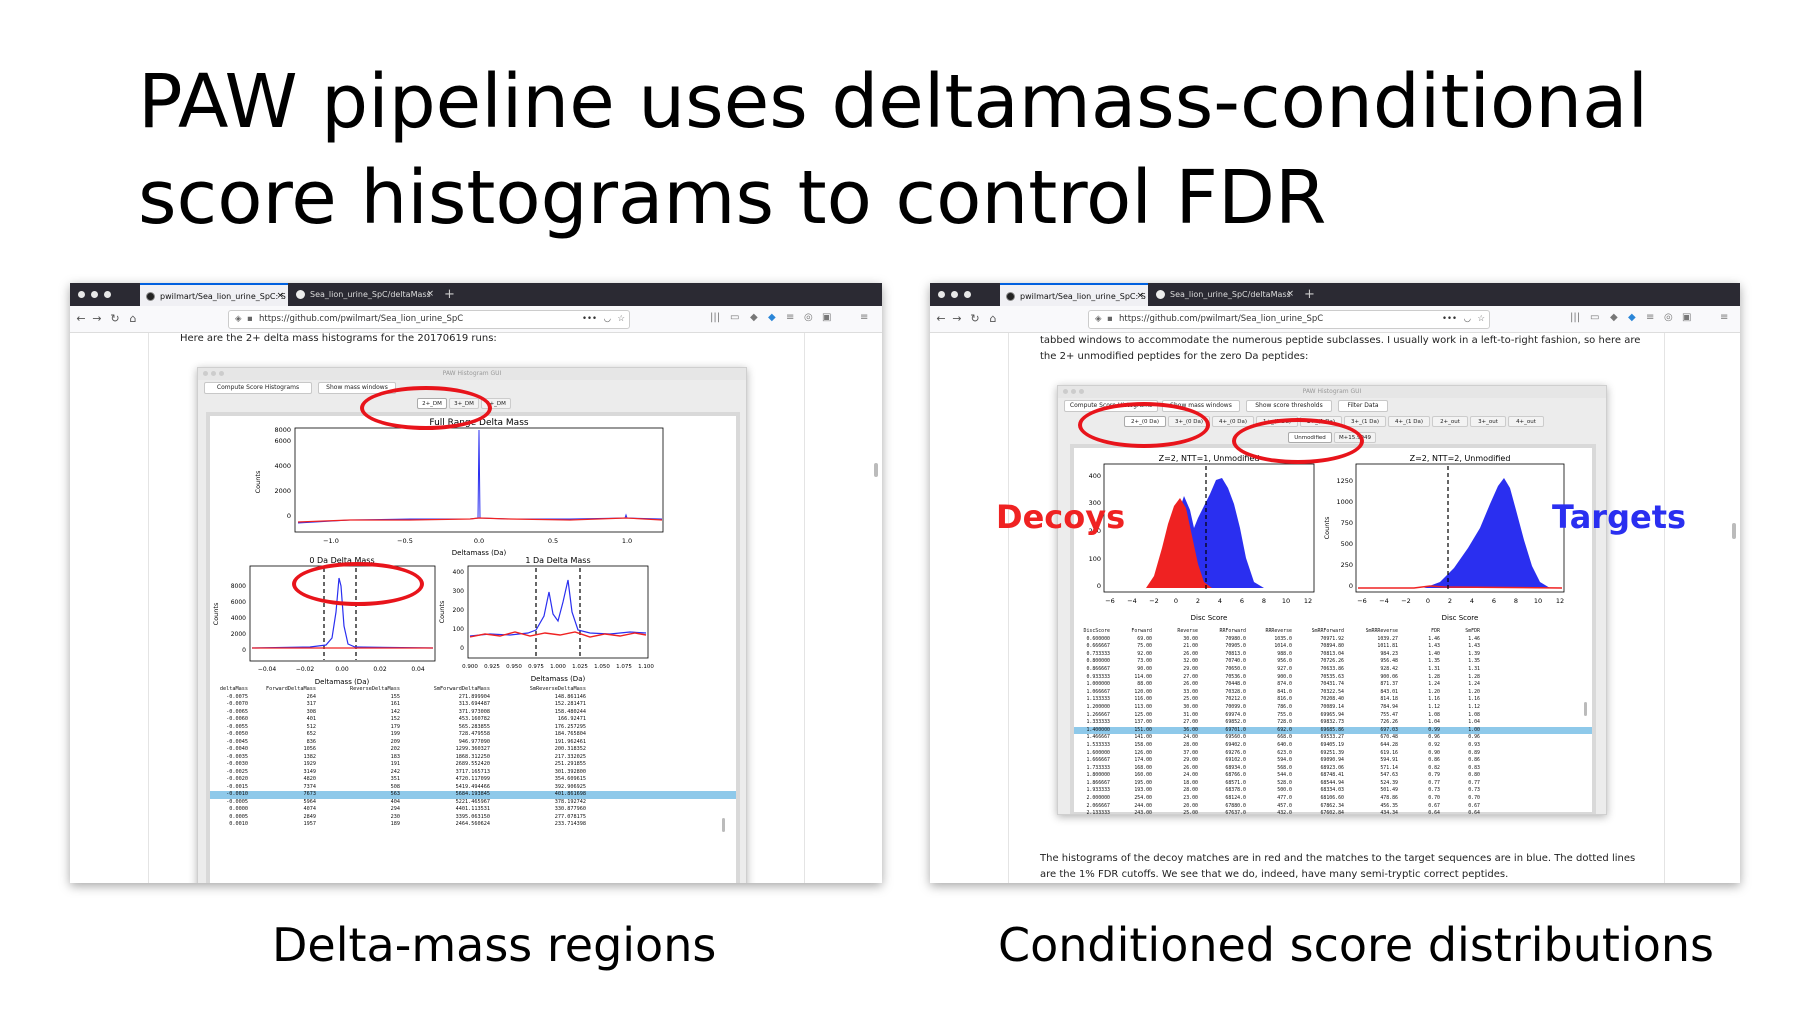 The image size is (1800, 1013). What do you see at coordinates (808, 317) in the screenshot?
I see `addon-icon: ◎` at bounding box center [808, 317].